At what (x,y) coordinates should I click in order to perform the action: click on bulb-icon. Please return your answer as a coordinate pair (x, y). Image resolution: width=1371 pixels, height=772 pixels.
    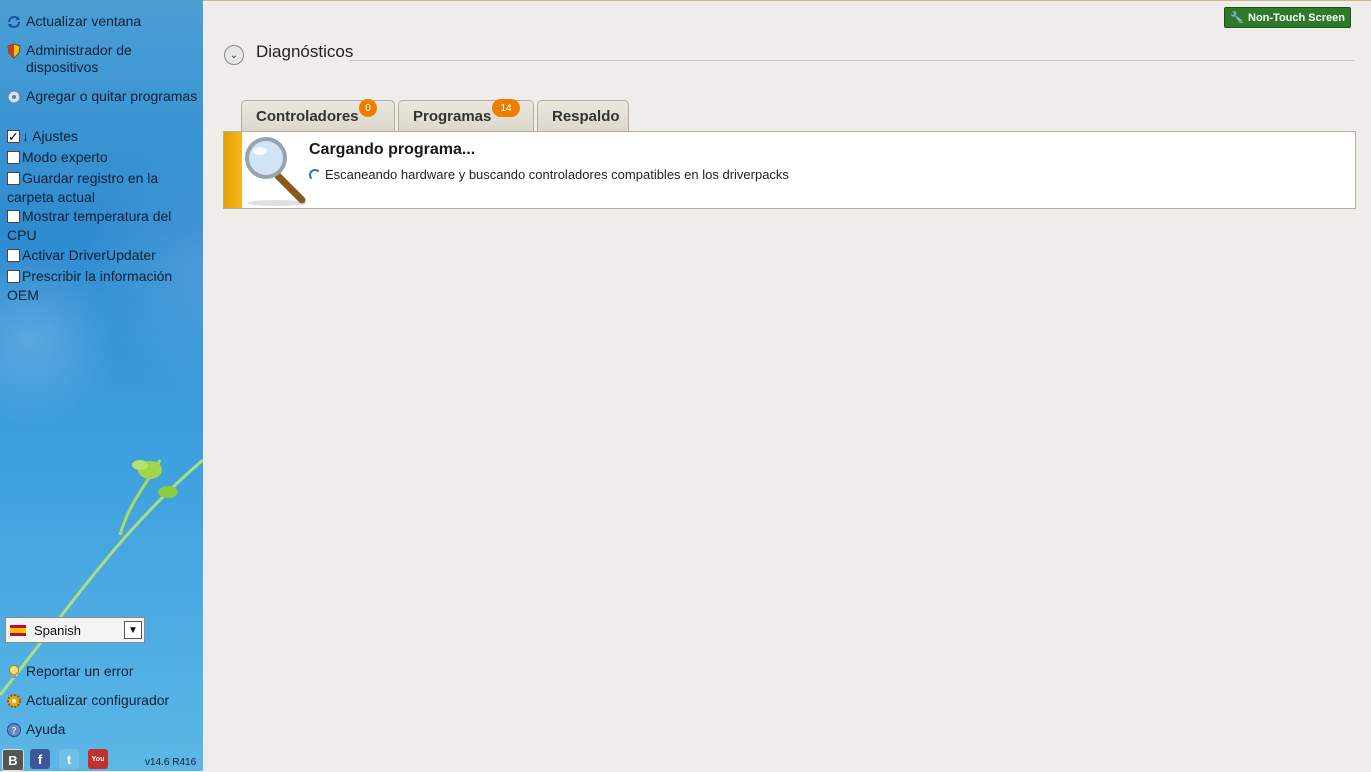
    Looking at the image, I should click on (14, 671).